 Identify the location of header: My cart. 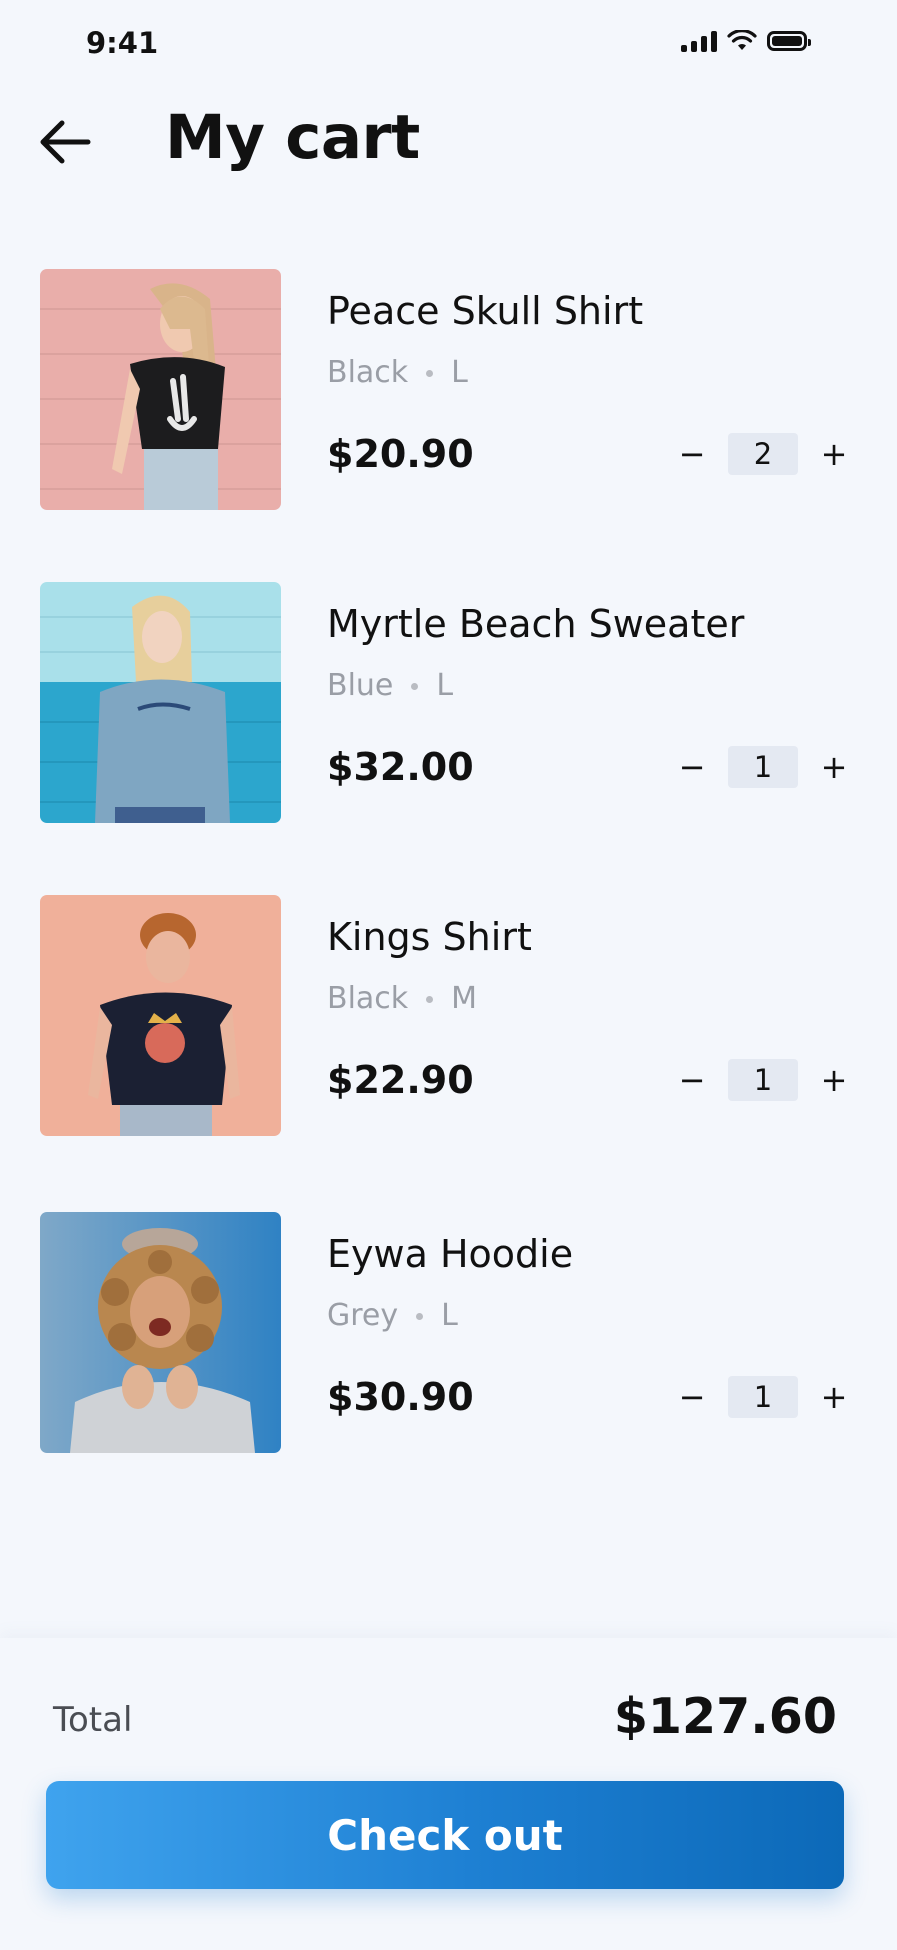
(448, 145).